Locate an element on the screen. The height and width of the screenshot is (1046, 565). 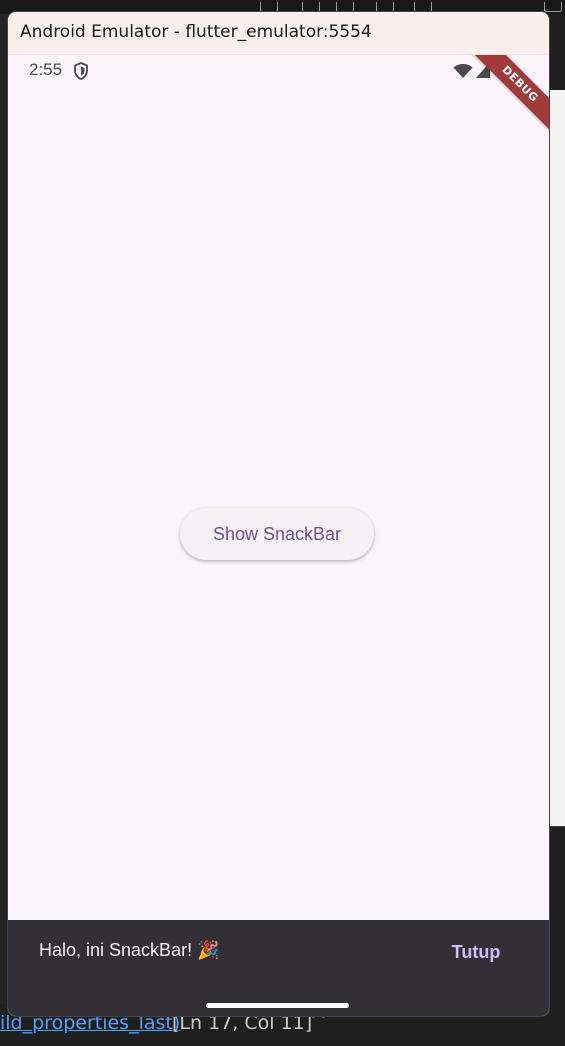
emulator-title-bar: Android Emulator - flutter_emulator:5554 is located at coordinates (278, 33).